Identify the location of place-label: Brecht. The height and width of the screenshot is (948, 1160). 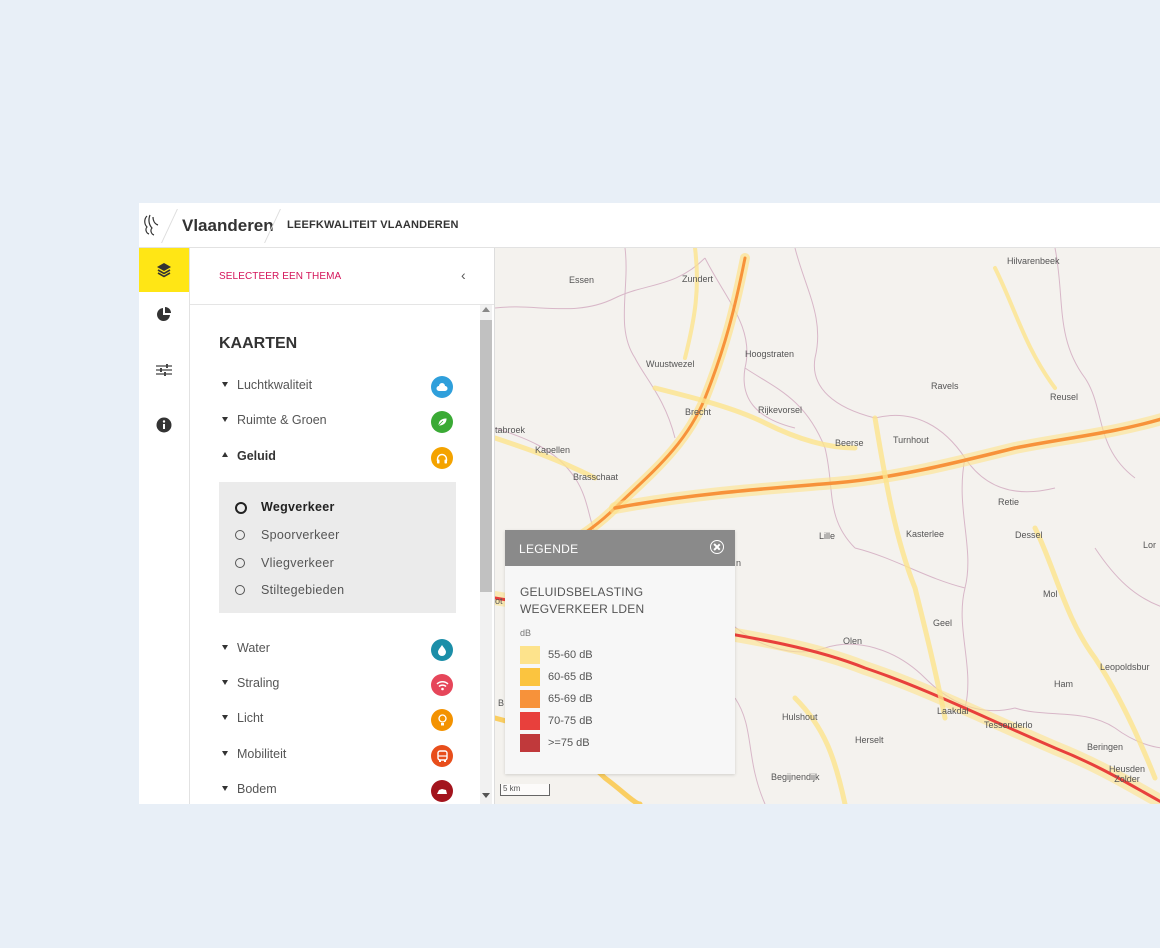
(698, 412).